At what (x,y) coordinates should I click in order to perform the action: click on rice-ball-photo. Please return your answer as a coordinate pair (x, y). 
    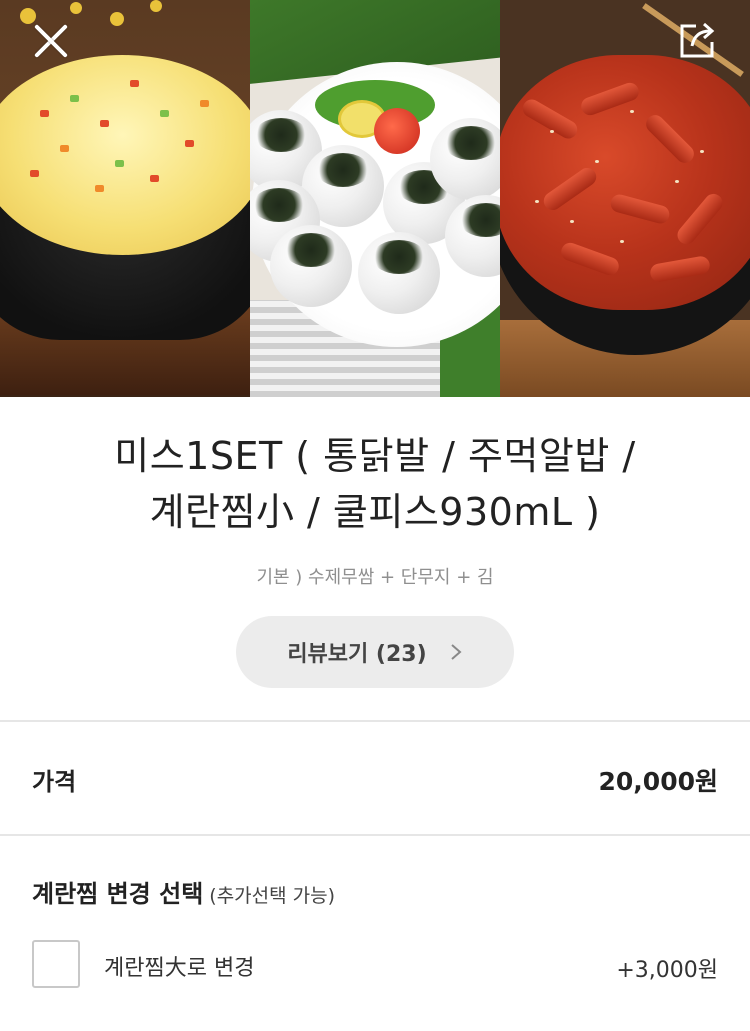
    Looking at the image, I should click on (375, 198).